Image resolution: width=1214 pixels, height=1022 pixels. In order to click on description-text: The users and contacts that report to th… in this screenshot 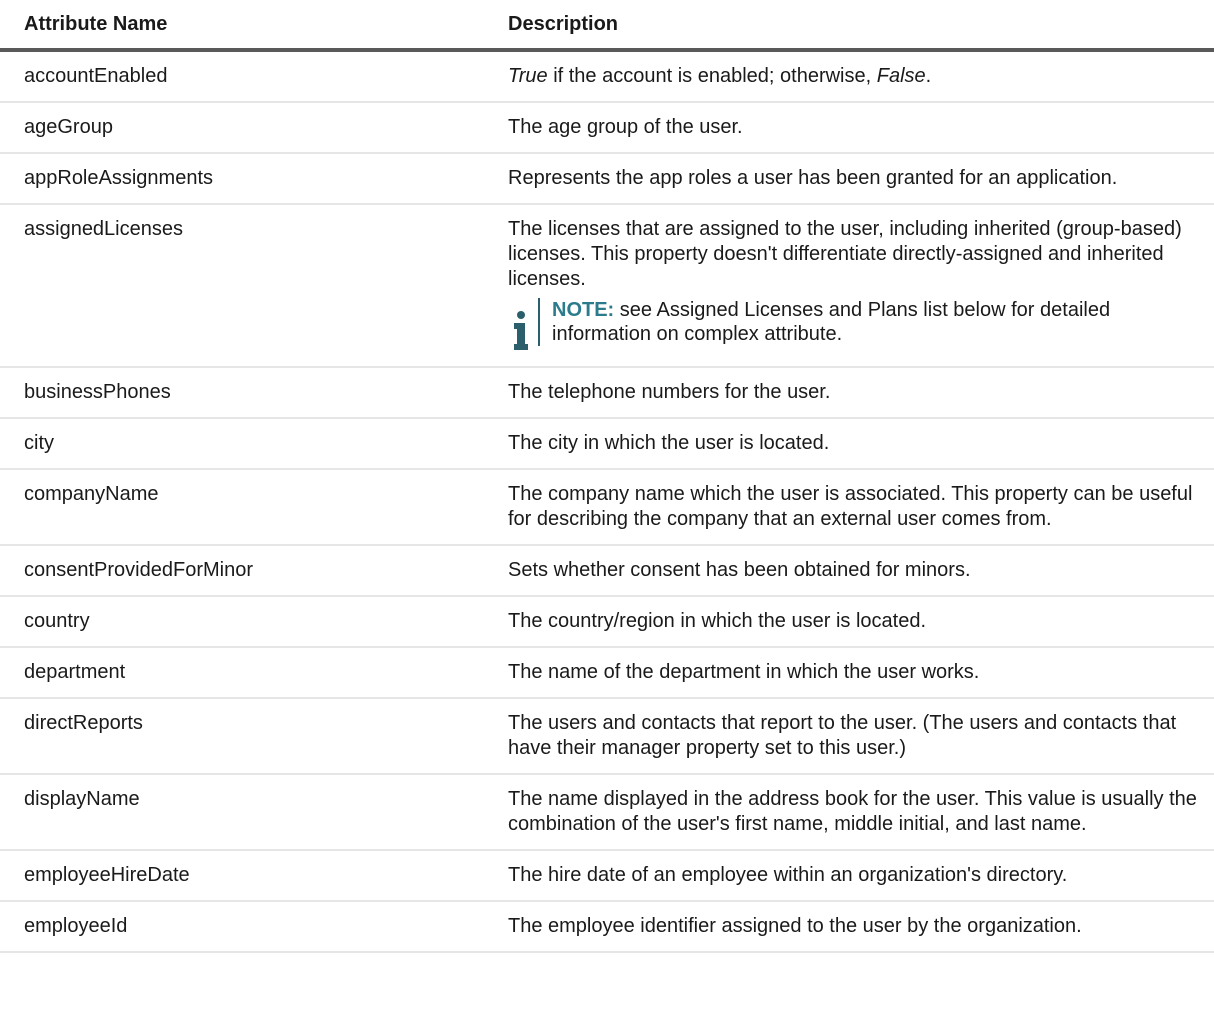, I will do `click(842, 735)`.